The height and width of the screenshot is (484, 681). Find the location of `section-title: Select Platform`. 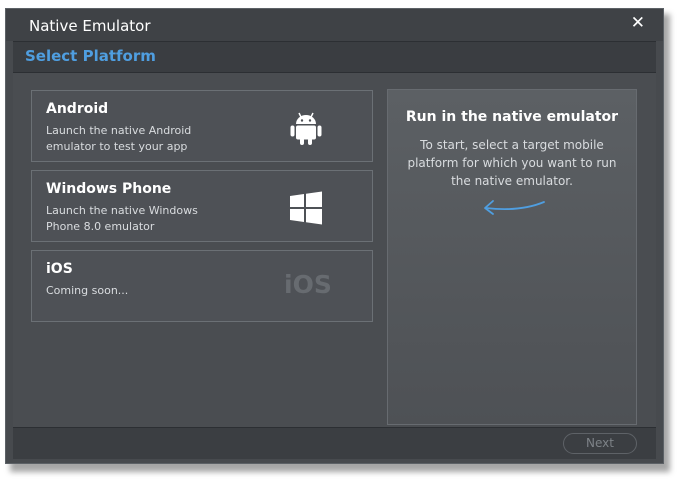

section-title: Select Platform is located at coordinates (90, 56).